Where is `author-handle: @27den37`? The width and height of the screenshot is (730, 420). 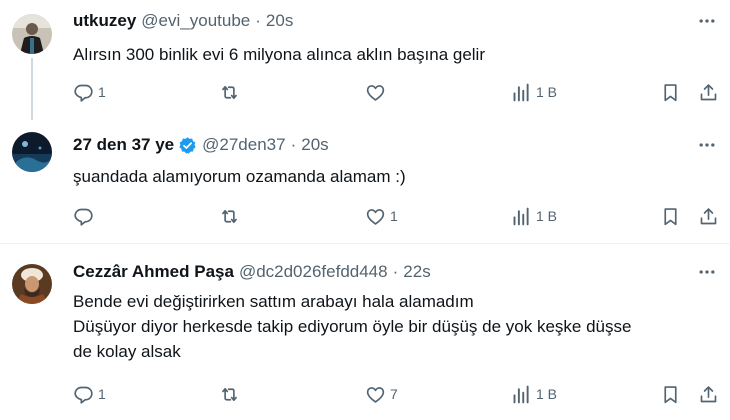 author-handle: @27den37 is located at coordinates (243, 145).